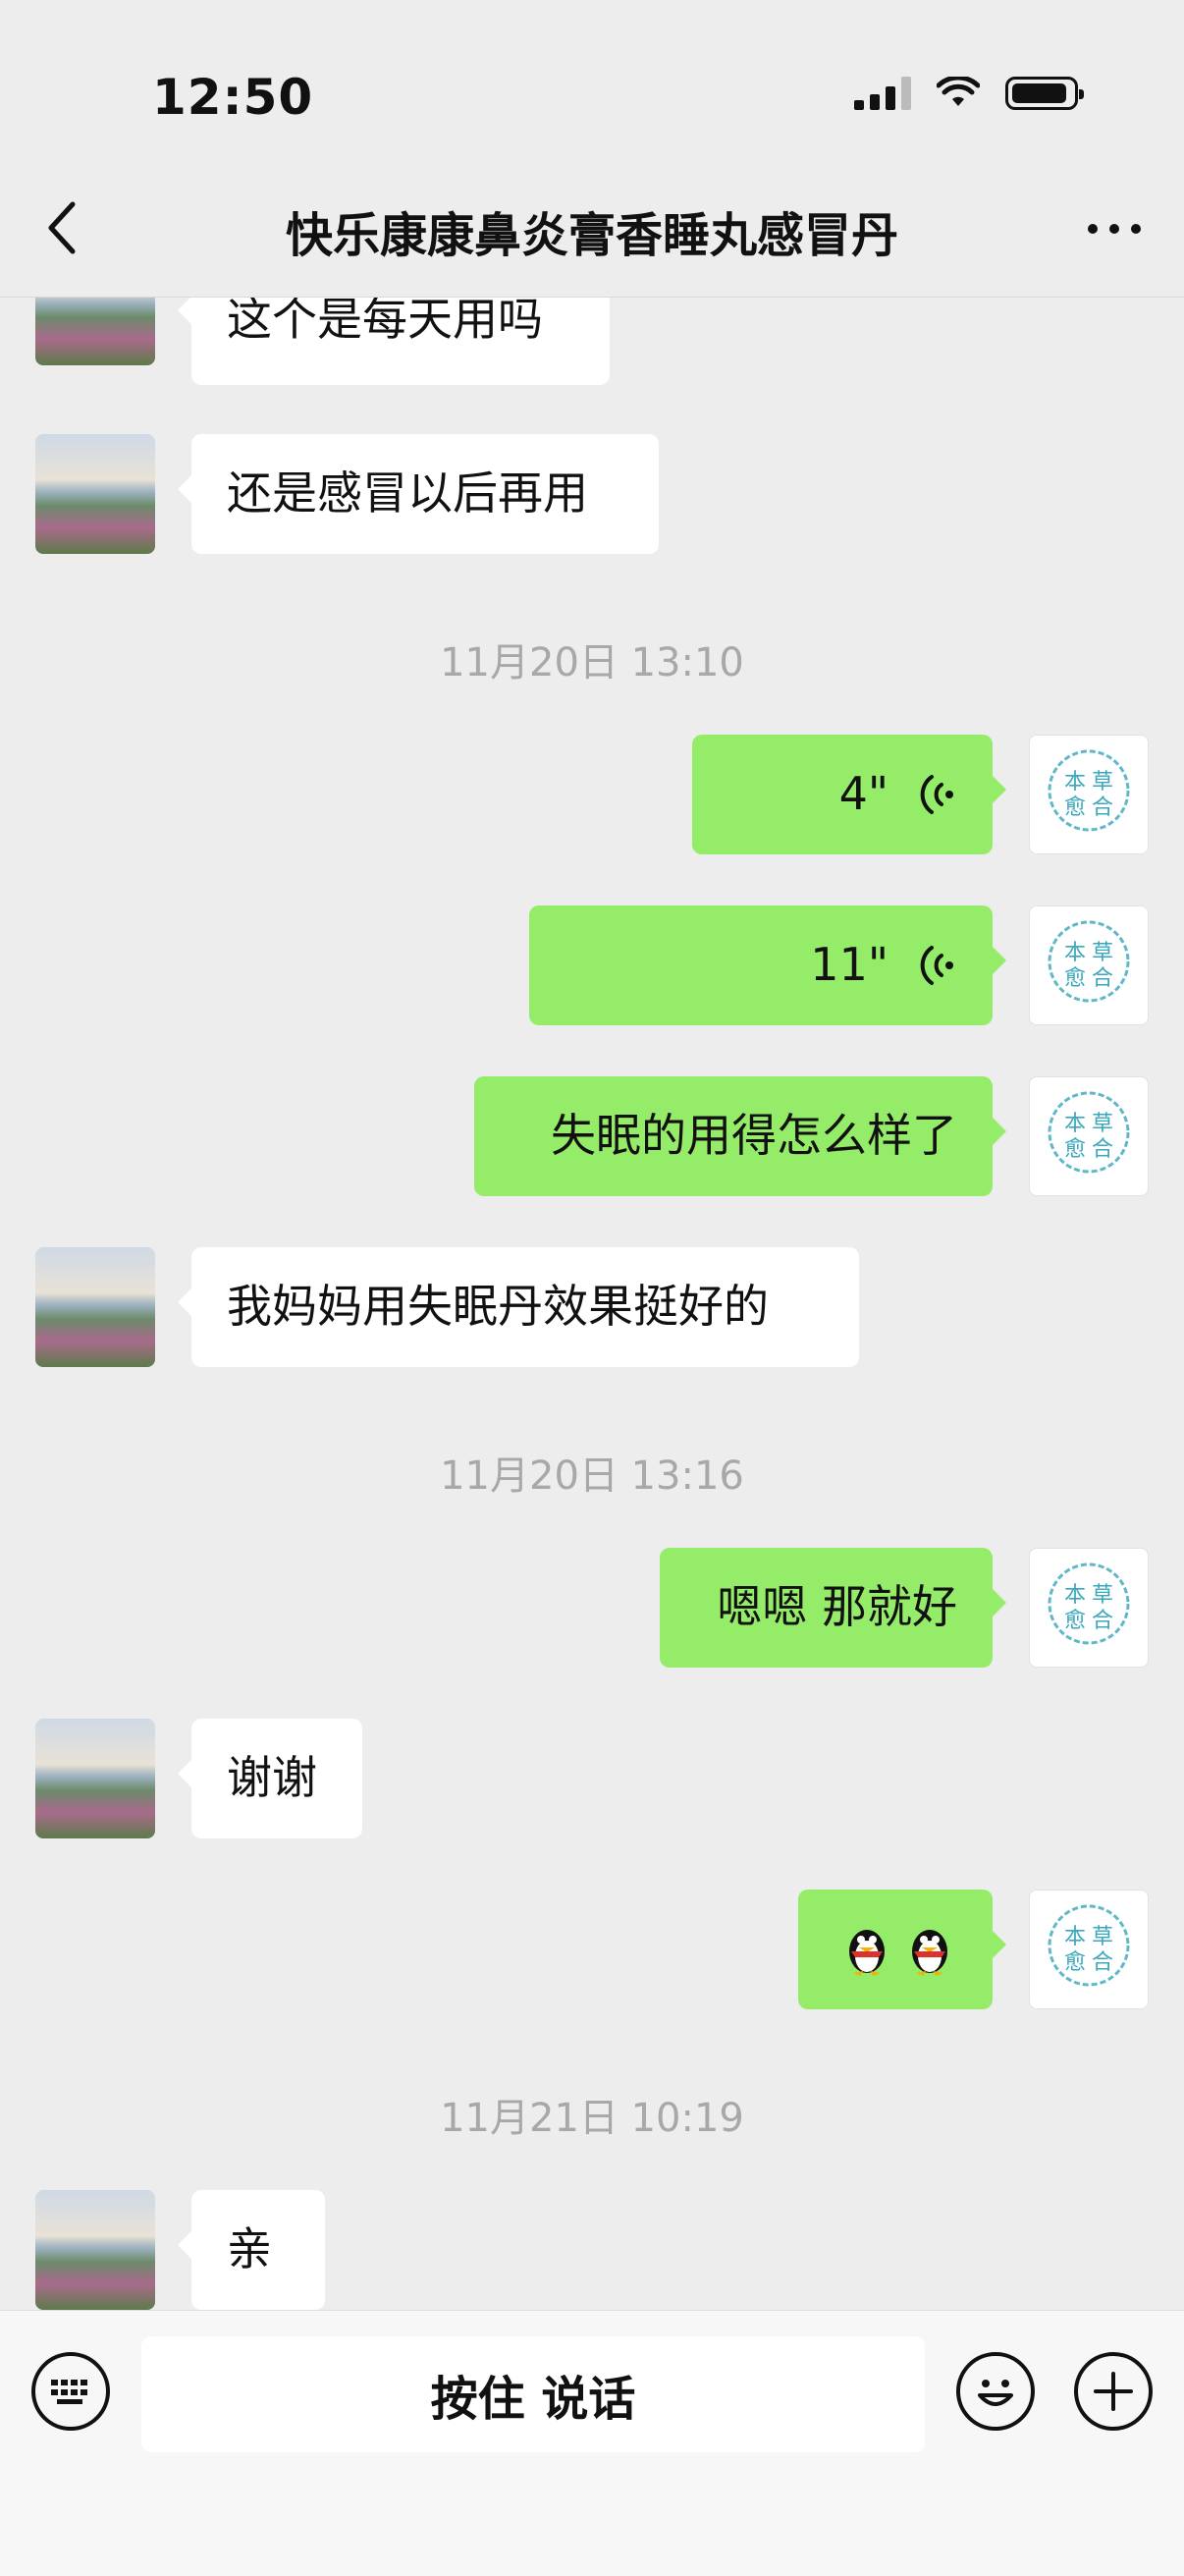 The height and width of the screenshot is (2576, 1184). I want to click on back-arrow-icon, so click(62, 227).